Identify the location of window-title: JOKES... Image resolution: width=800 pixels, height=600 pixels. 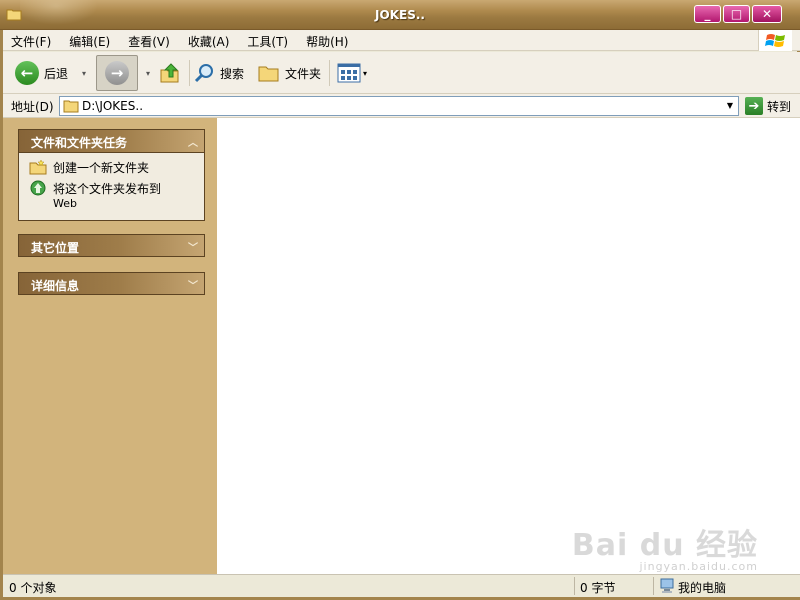
(400, 15).